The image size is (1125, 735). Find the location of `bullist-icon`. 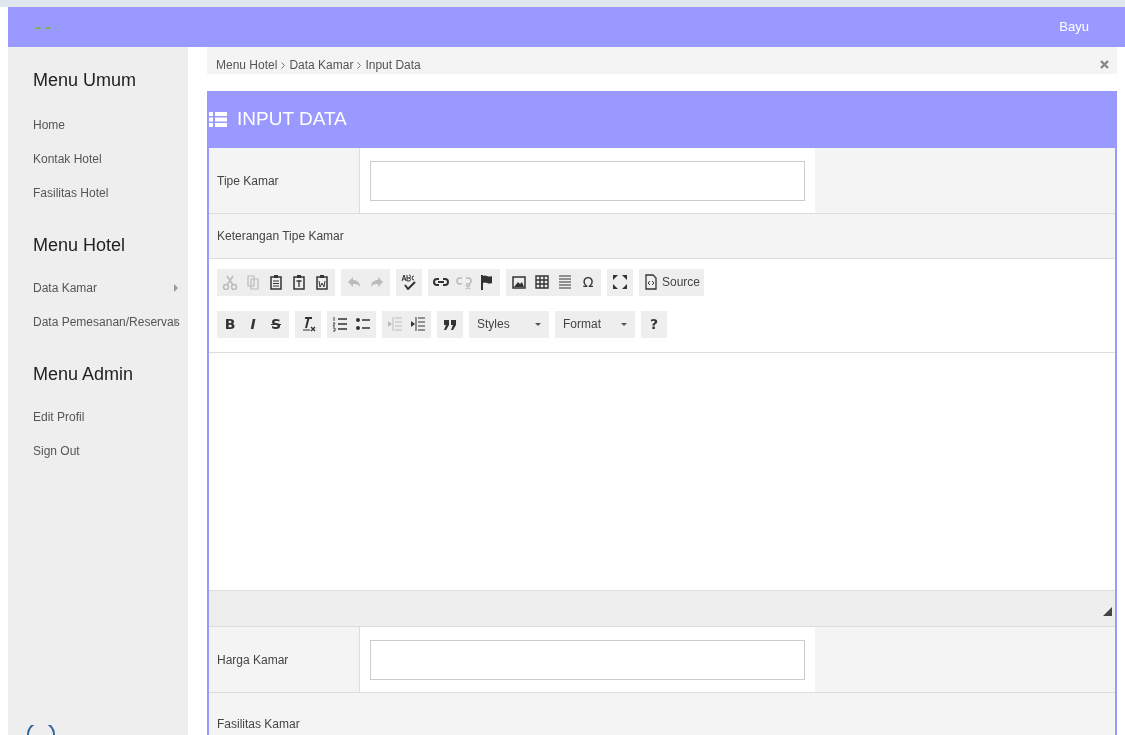

bullist-icon is located at coordinates (363, 324).